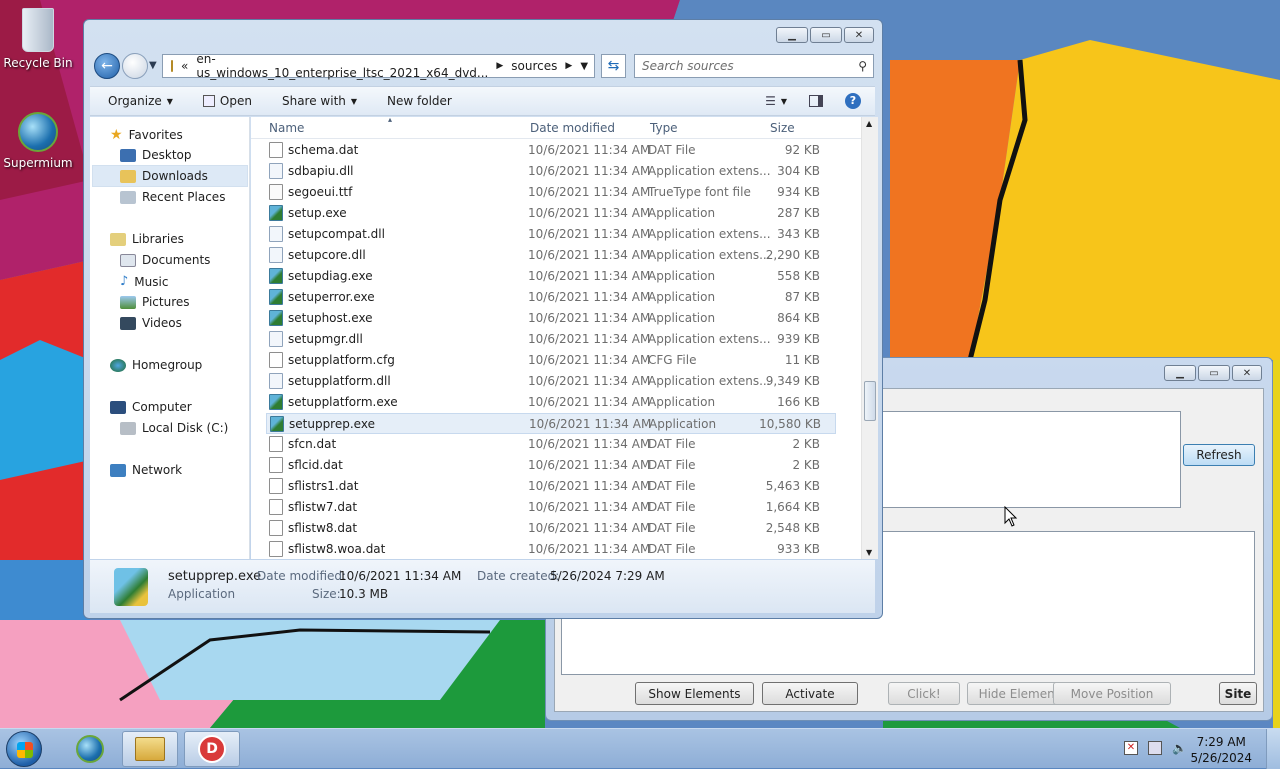 The image size is (1280, 769). Describe the element at coordinates (869, 552) in the screenshot. I see `scroll-down-icon: ▼` at that location.